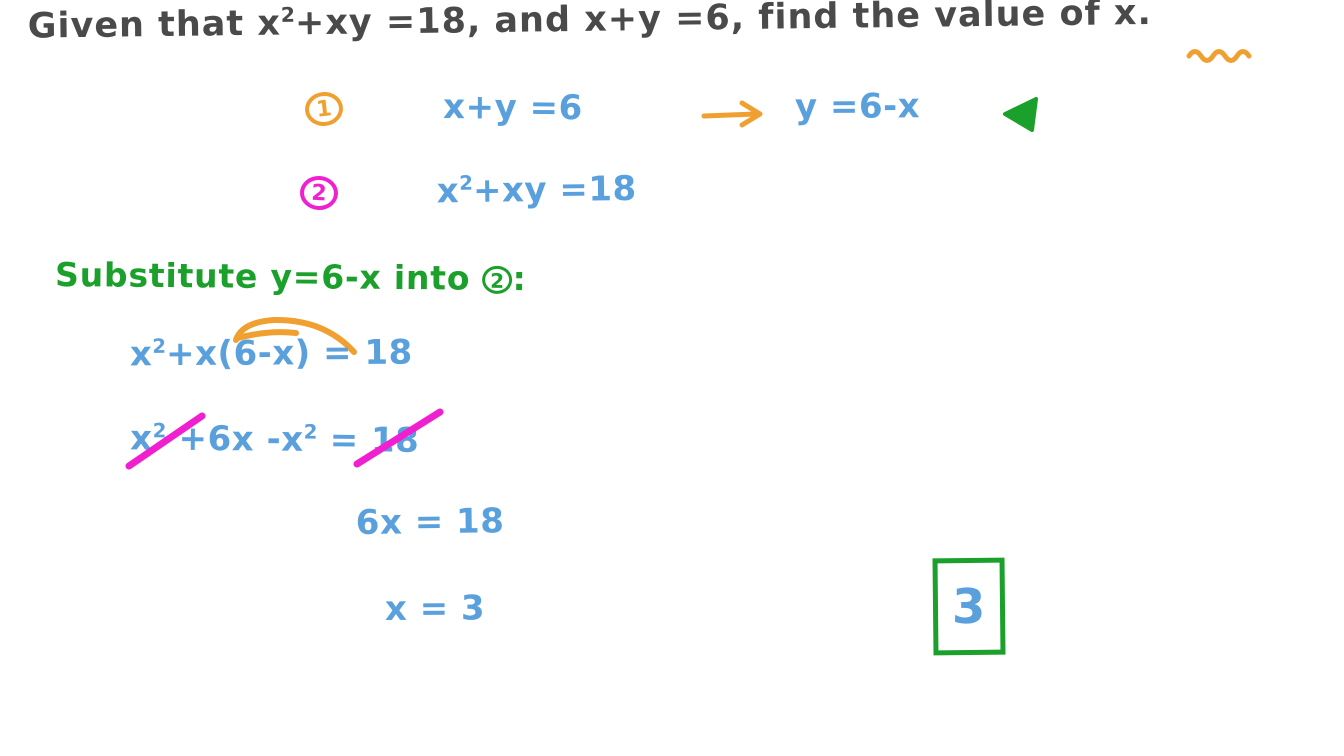  Describe the element at coordinates (497, 279) in the screenshot. I see `substitution-equation-reference: 2` at that location.